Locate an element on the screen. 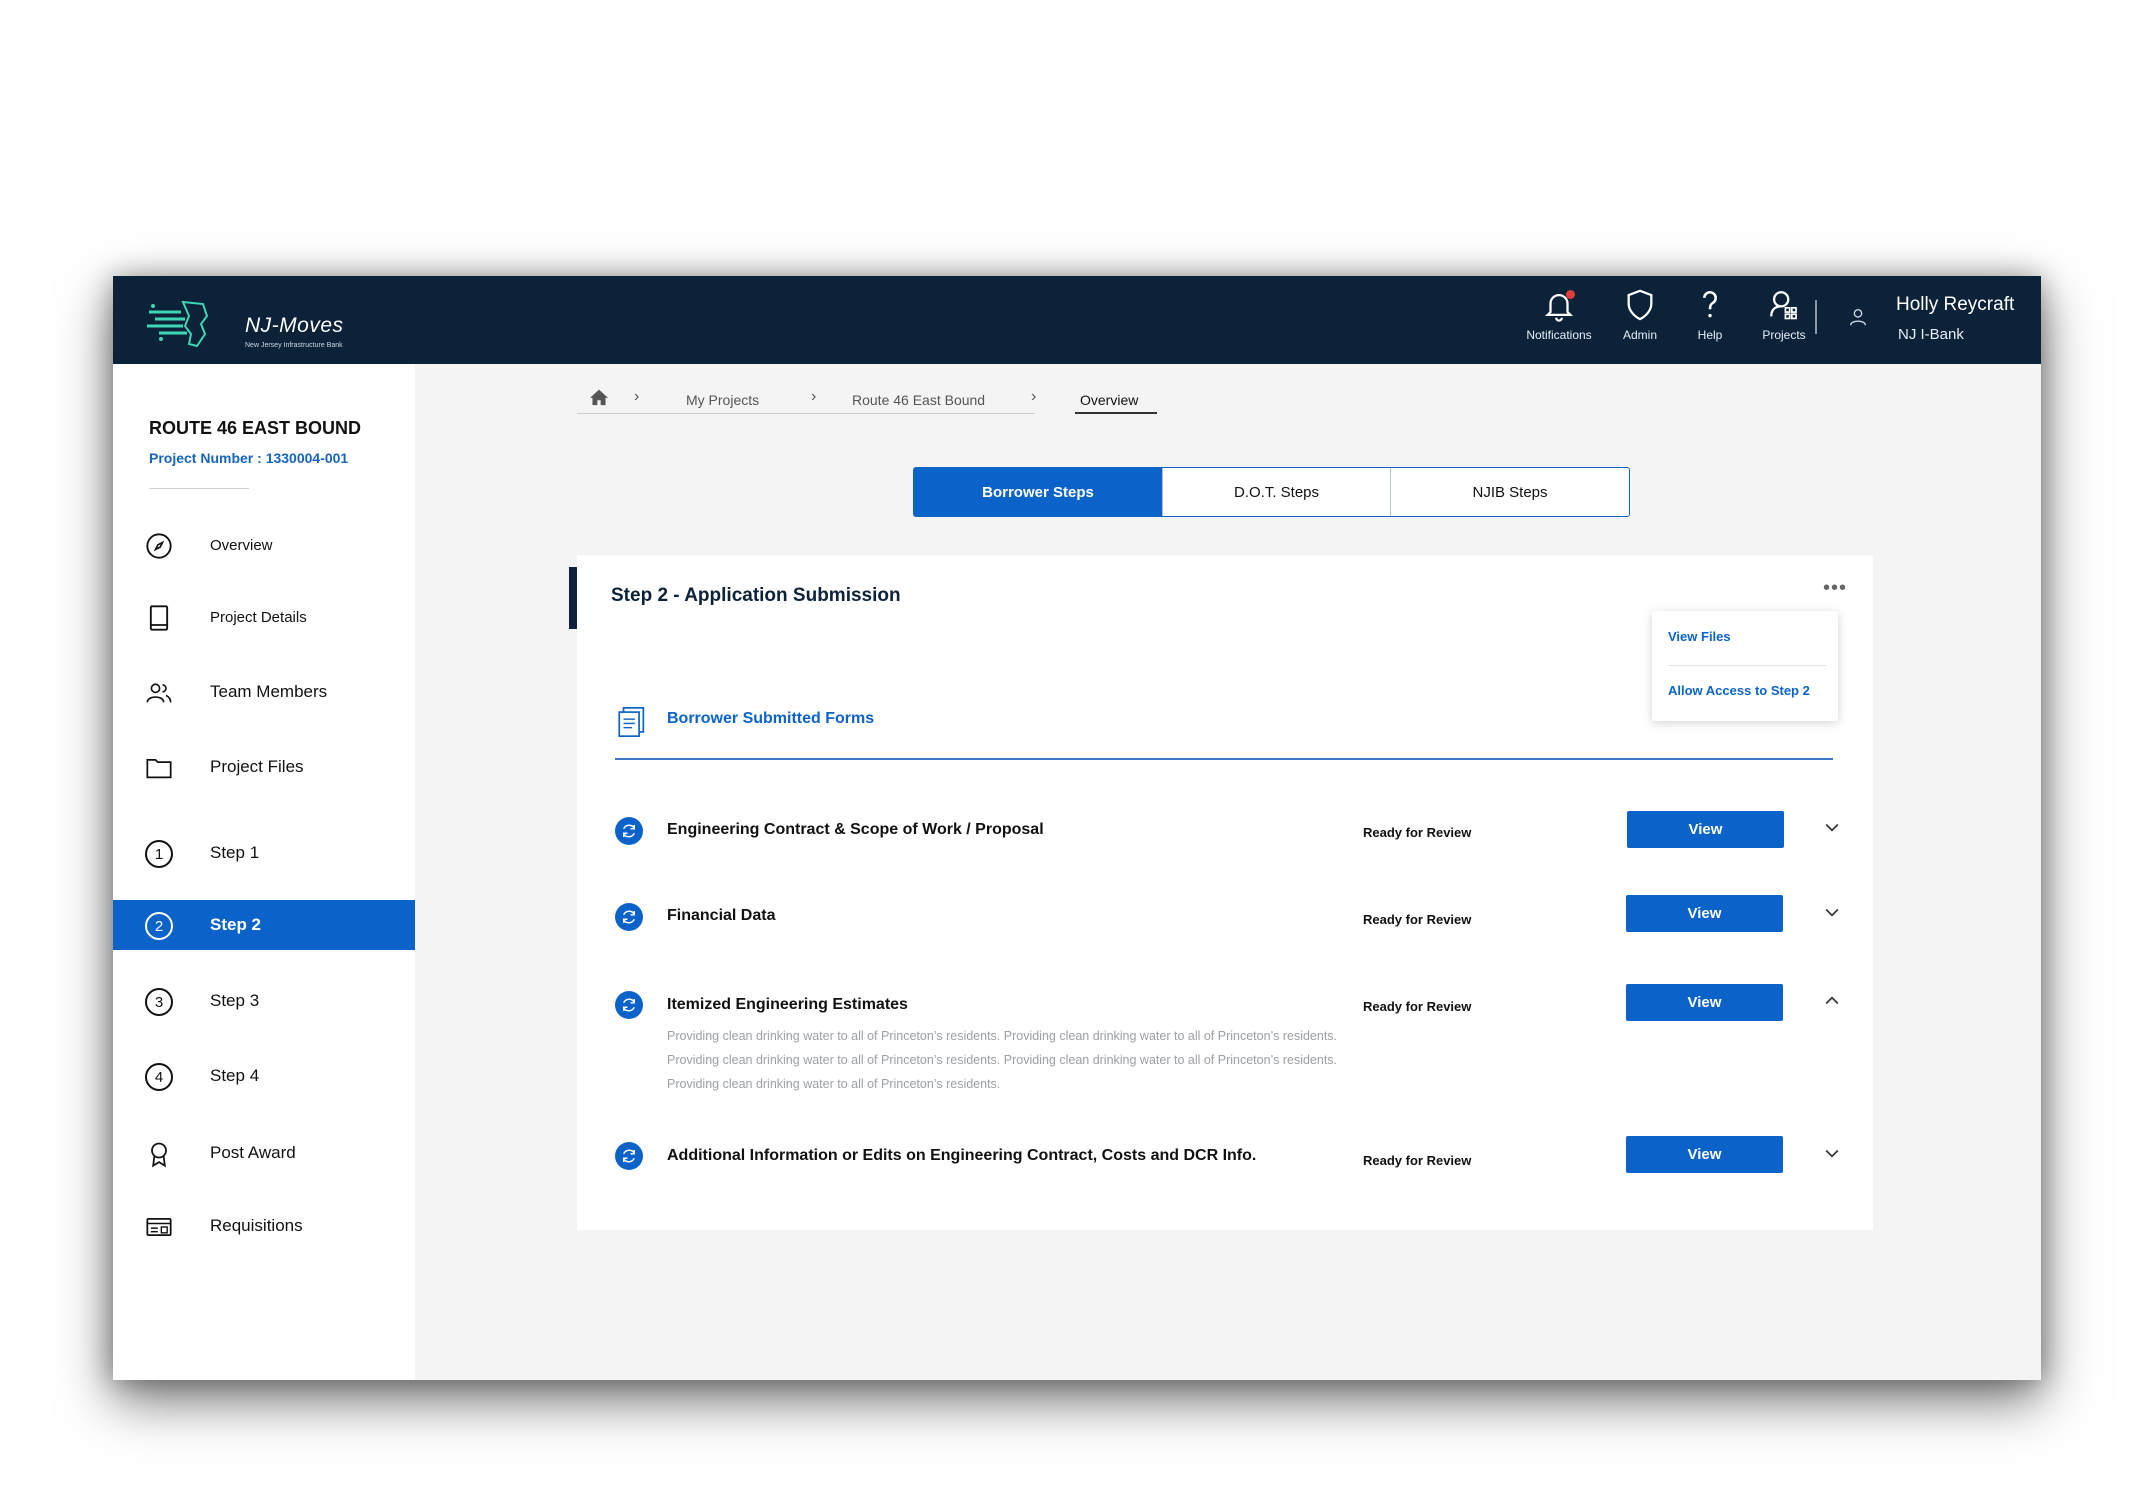 The width and height of the screenshot is (2145, 1498). user-icon is located at coordinates (1858, 317).